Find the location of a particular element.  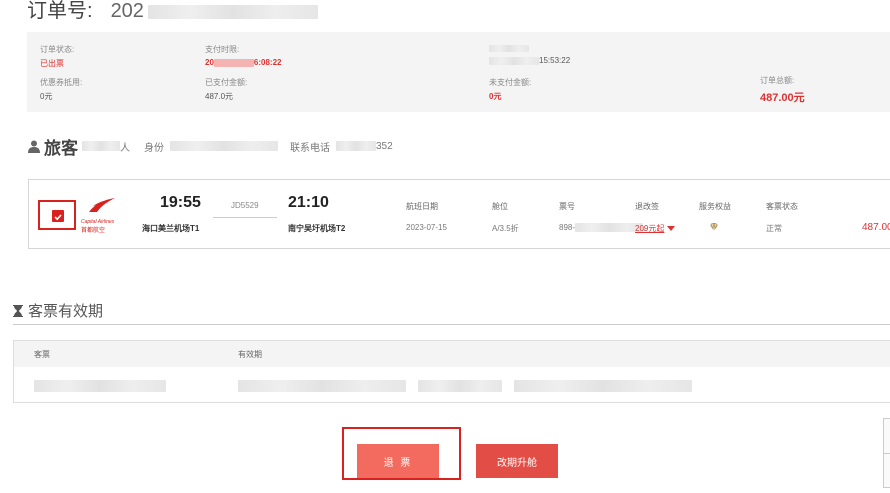

validity-header: 客票有效期 is located at coordinates (58, 310).